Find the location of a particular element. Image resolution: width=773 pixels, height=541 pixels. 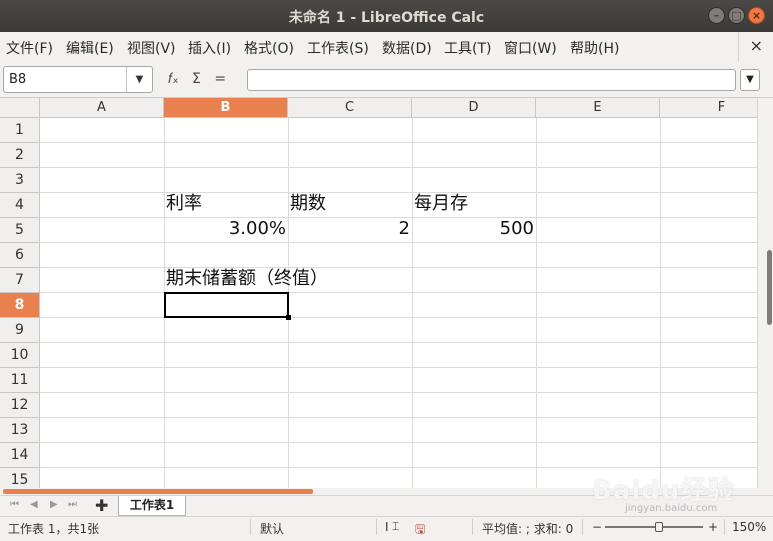

name-box: B8 ▼ is located at coordinates (78, 79).